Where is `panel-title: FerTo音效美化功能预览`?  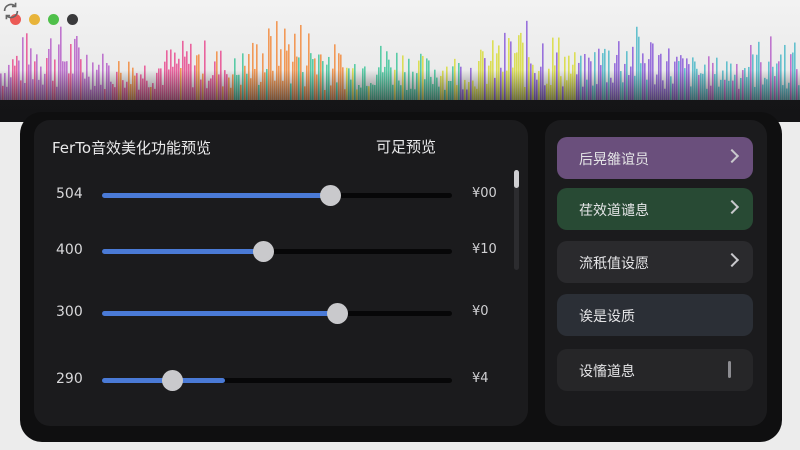
panel-title: FerTo音效美化功能预览 is located at coordinates (131, 148).